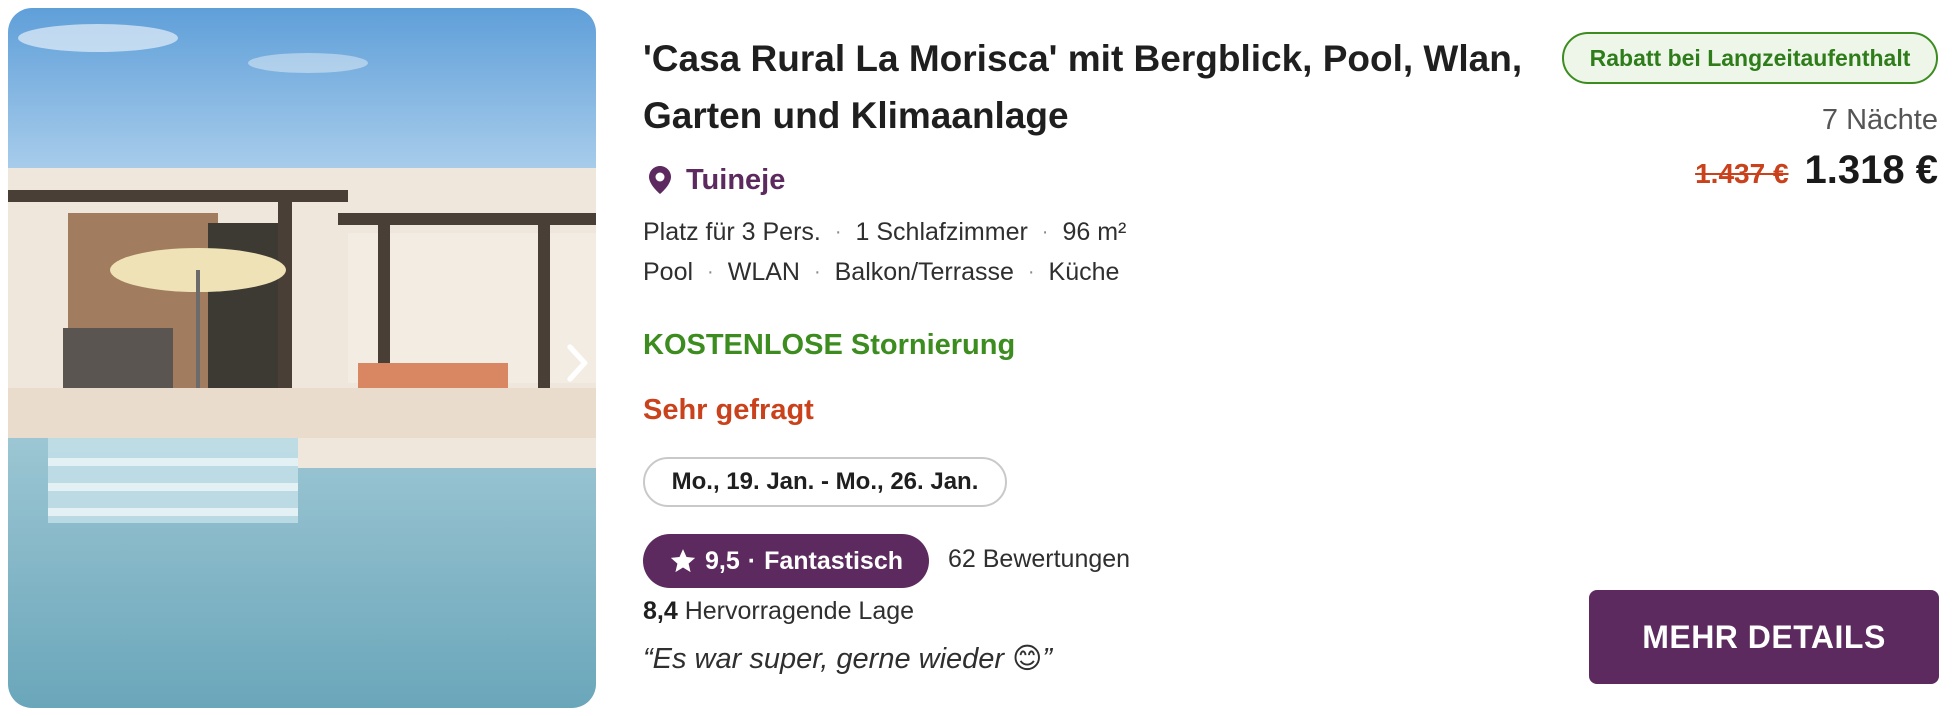 The image size is (1952, 716). I want to click on map-pin-icon, so click(660, 180).